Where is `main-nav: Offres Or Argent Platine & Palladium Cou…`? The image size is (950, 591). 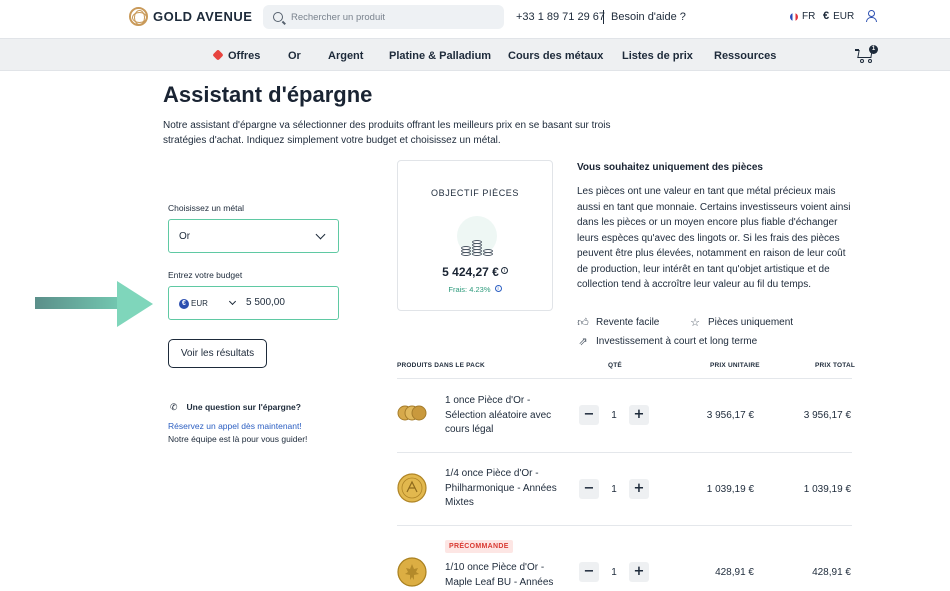
main-nav: Offres Or Argent Platine & Palladium Cou… is located at coordinates (475, 54).